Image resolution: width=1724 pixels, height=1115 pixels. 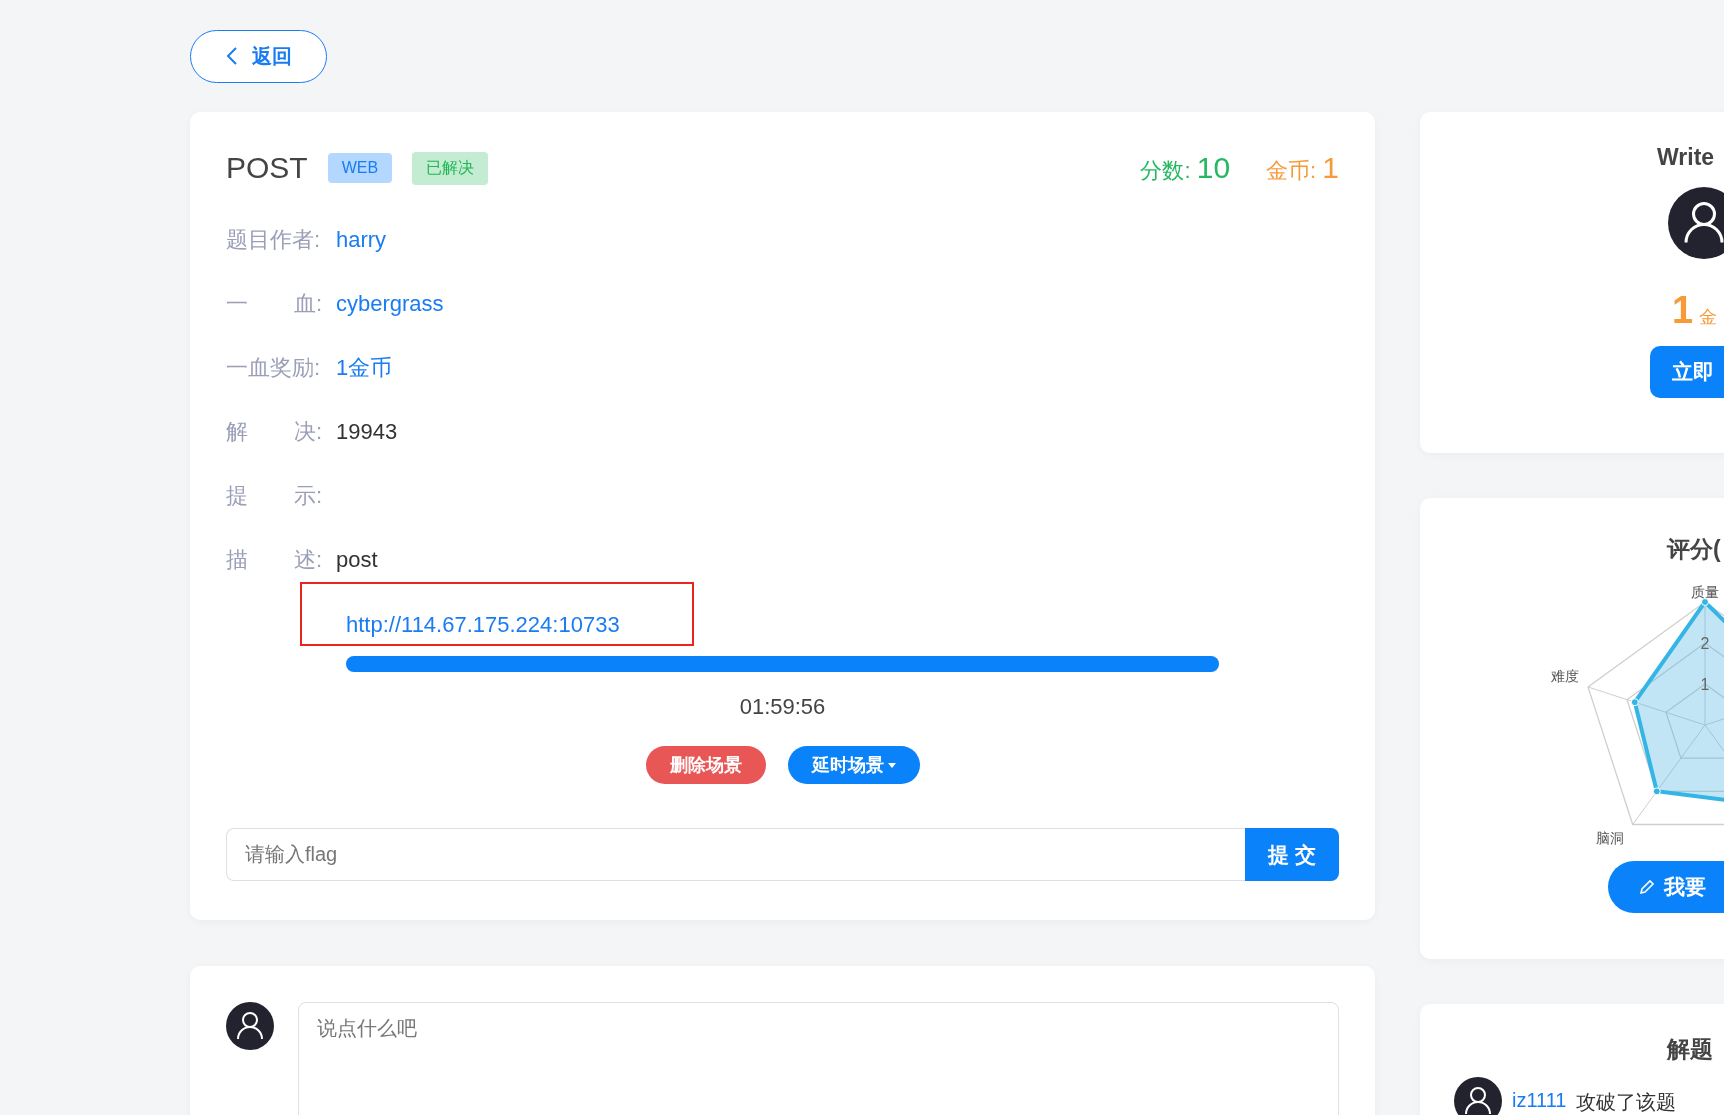 I want to click on field-label: 提, so click(x=237, y=496).